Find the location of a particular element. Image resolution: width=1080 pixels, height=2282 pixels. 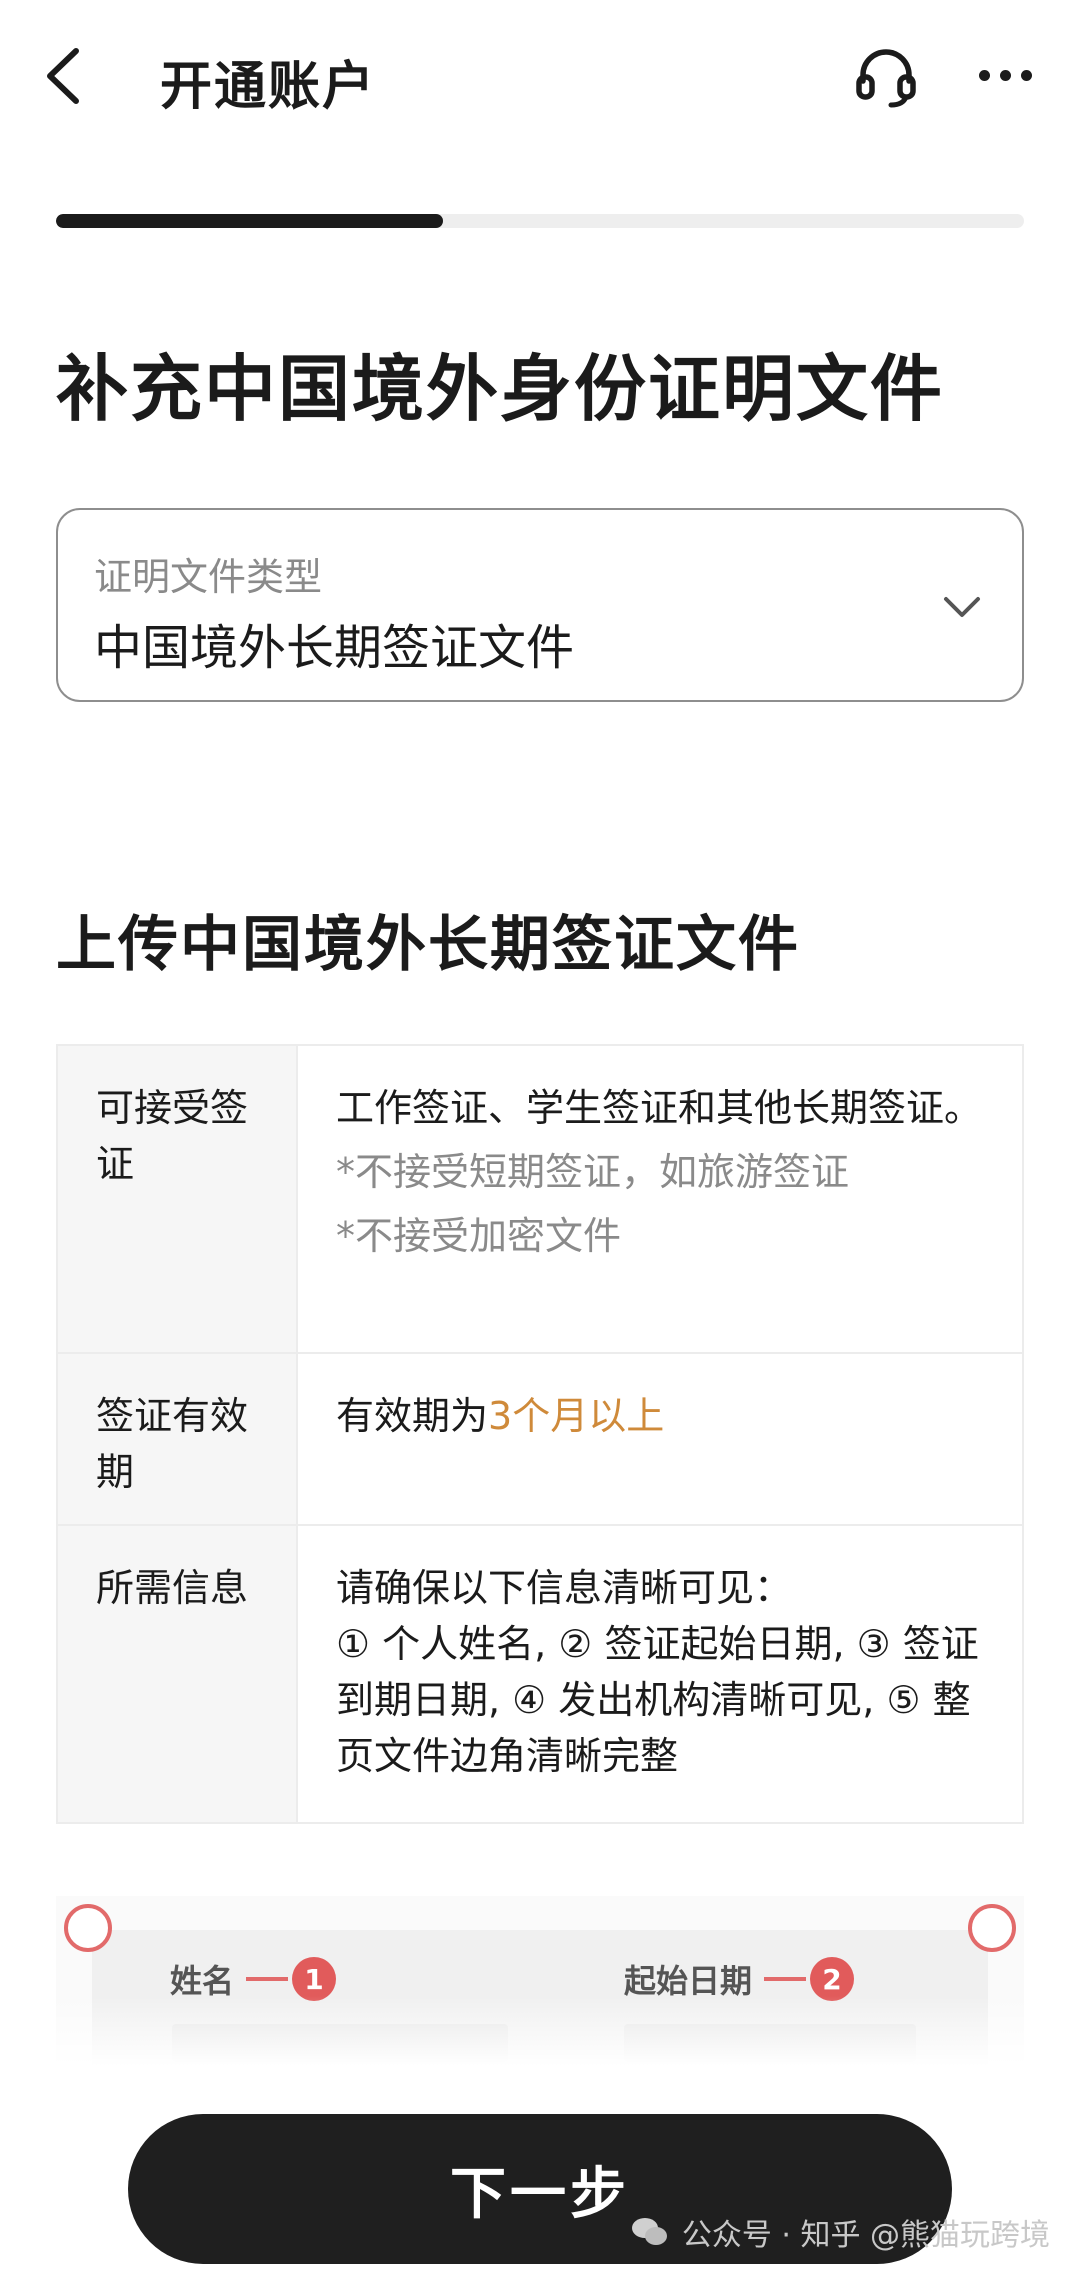

visa-note: *不接受加密文件 is located at coordinates (479, 1236).